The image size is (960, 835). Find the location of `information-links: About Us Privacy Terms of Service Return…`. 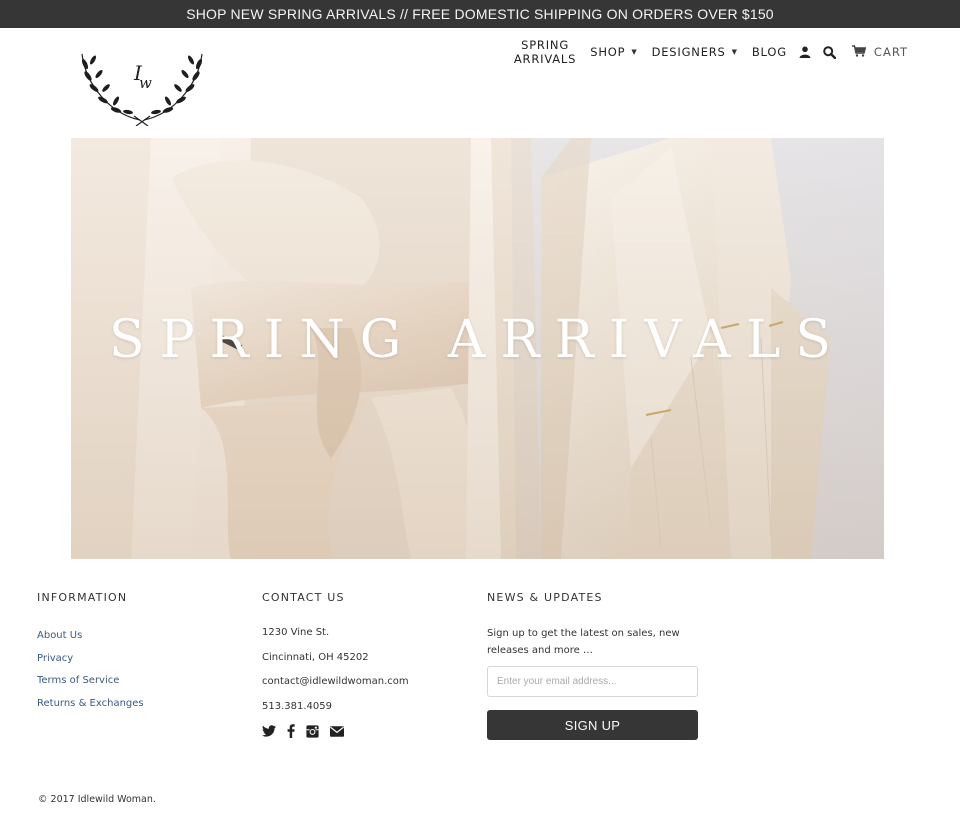

information-links: About Us Privacy Terms of Service Return… is located at coordinates (90, 674).